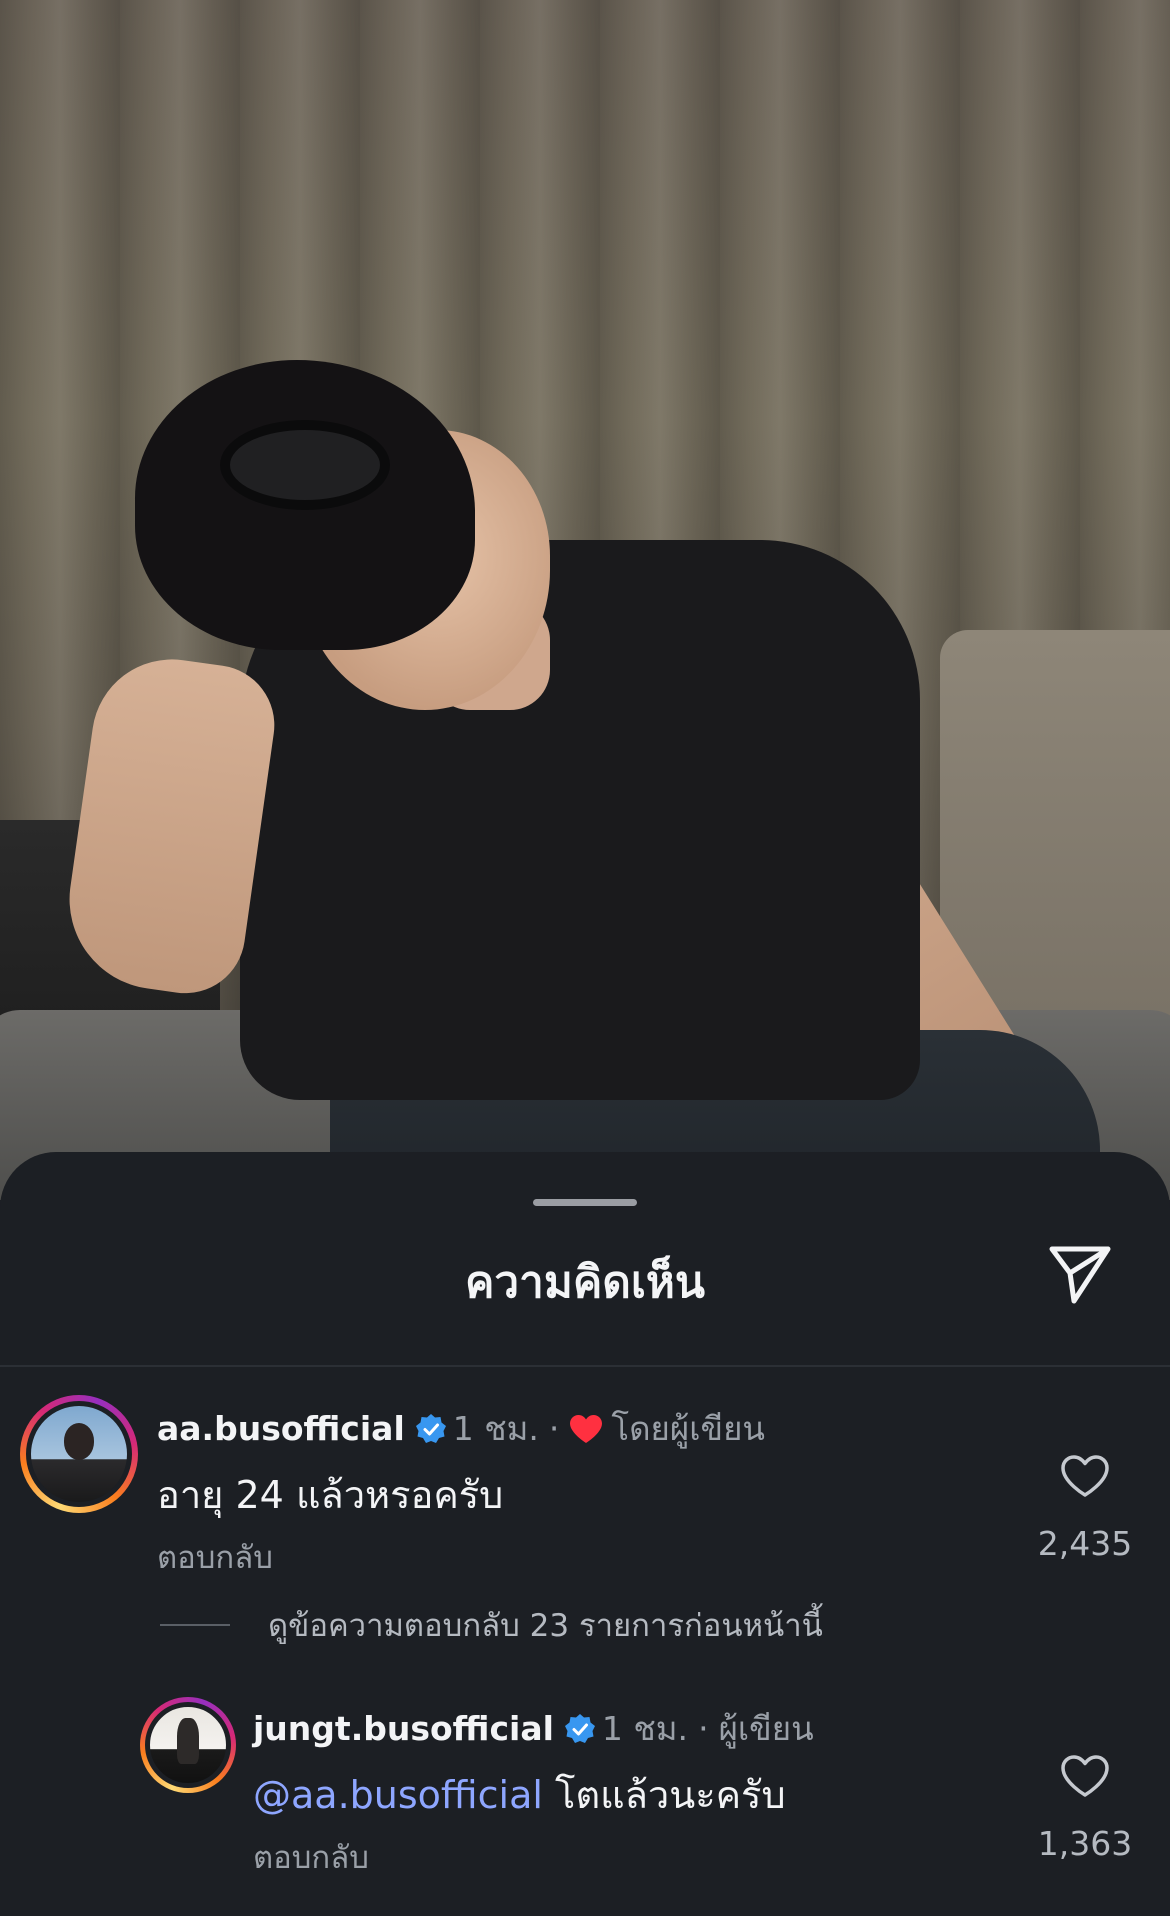 The height and width of the screenshot is (1916, 1170). I want to click on drag-handle, so click(585, 1202).